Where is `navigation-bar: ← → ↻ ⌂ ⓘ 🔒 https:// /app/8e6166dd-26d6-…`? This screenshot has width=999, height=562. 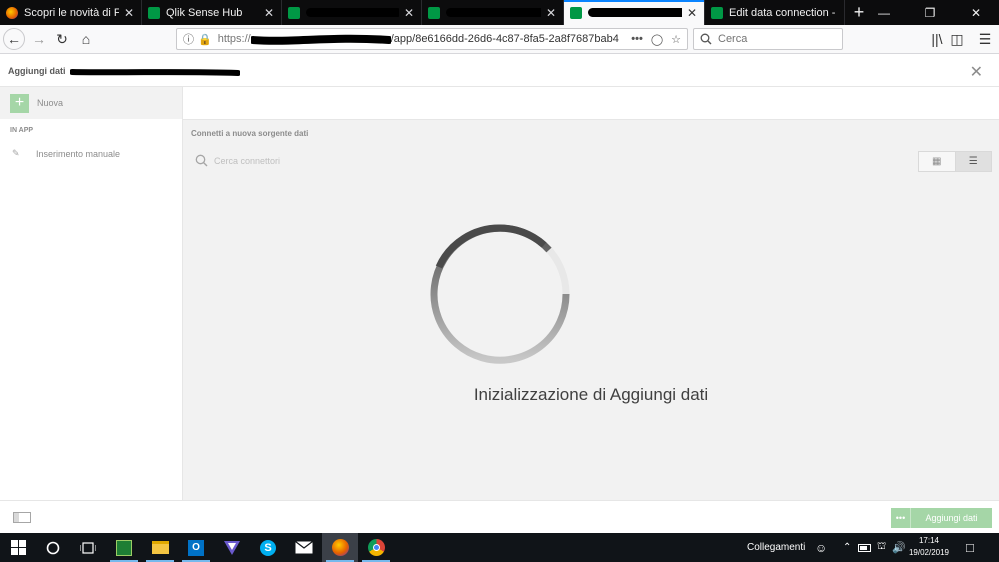 navigation-bar: ← → ↻ ⌂ ⓘ 🔒 https:// /app/8e6166dd-26d6-… is located at coordinates (499, 39).